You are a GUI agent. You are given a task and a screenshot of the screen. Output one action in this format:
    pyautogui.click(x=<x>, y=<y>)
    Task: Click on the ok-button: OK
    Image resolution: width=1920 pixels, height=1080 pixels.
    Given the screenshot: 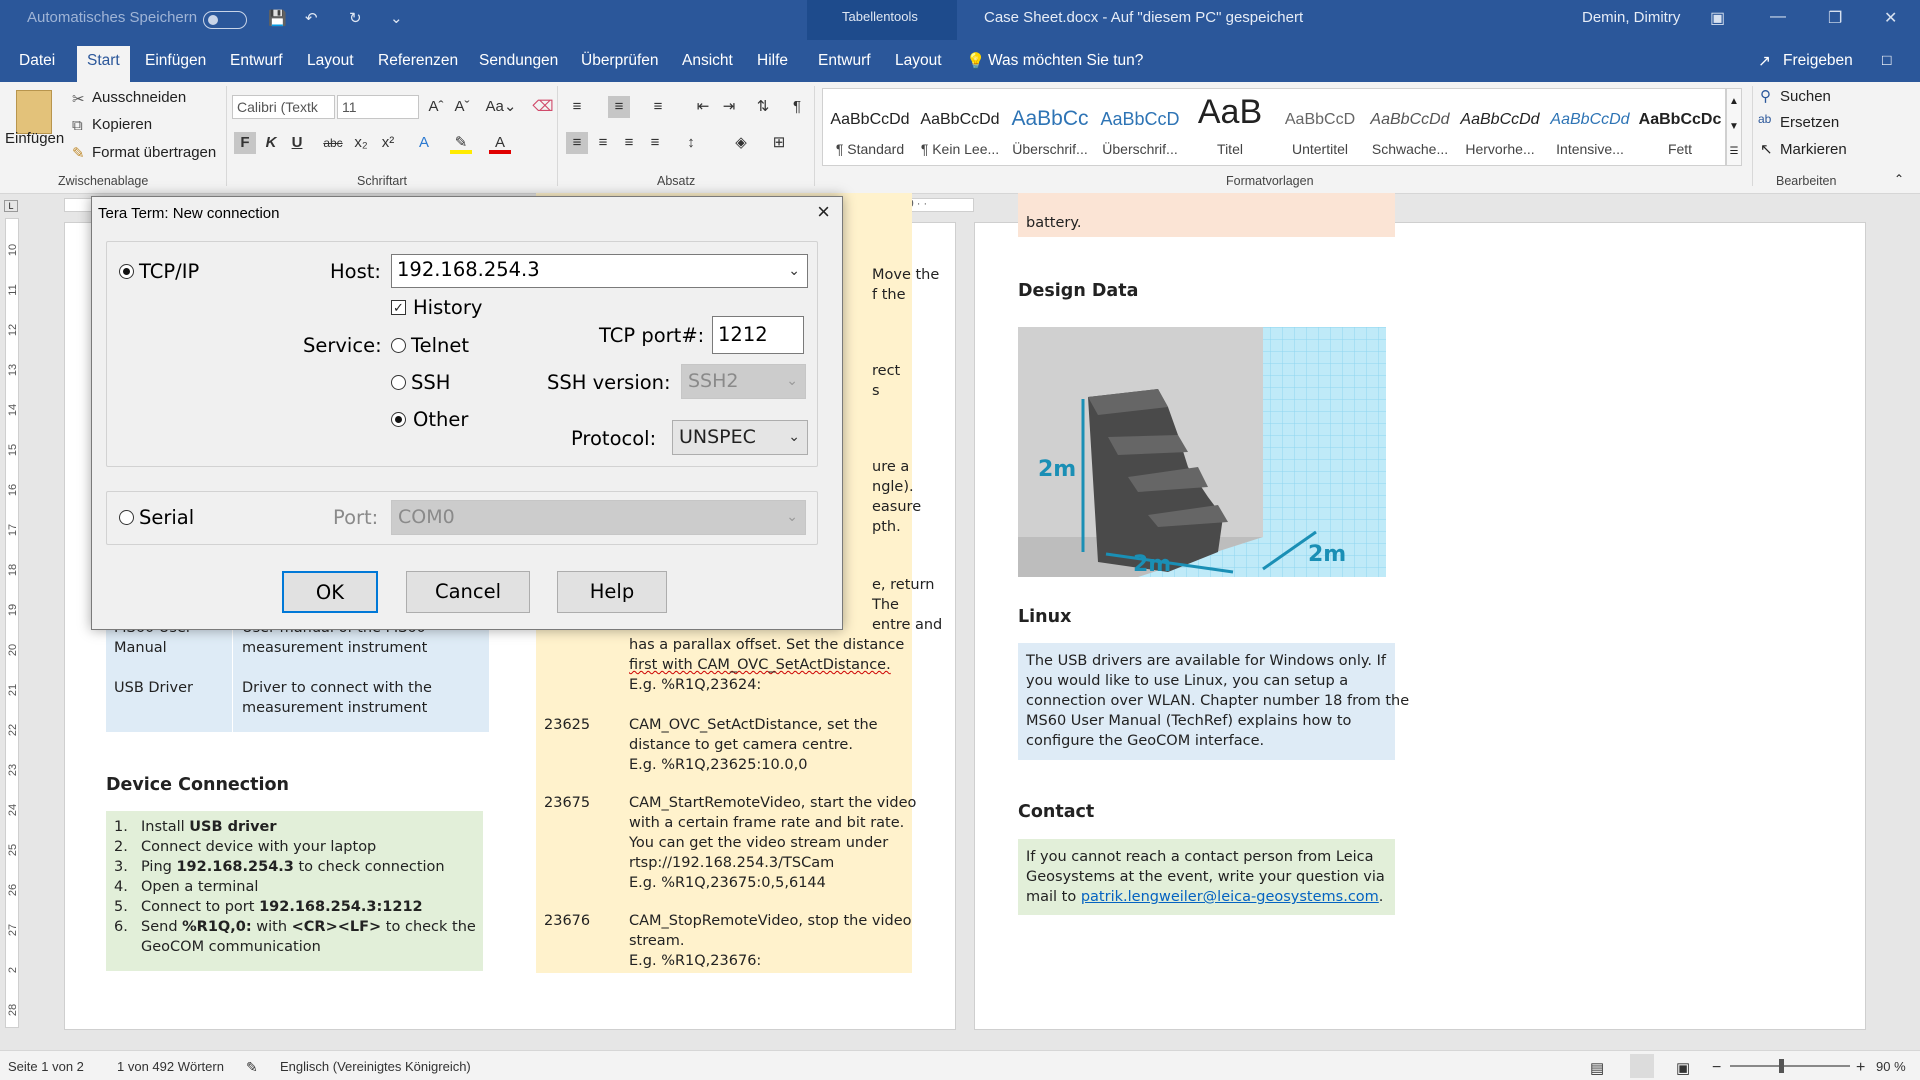 What is the action you would take?
    pyautogui.click(x=330, y=592)
    